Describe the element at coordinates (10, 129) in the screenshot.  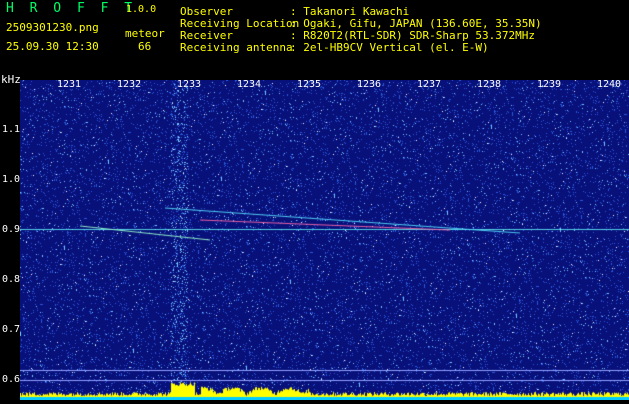
I see `y-label-1-1: 1.1` at that location.